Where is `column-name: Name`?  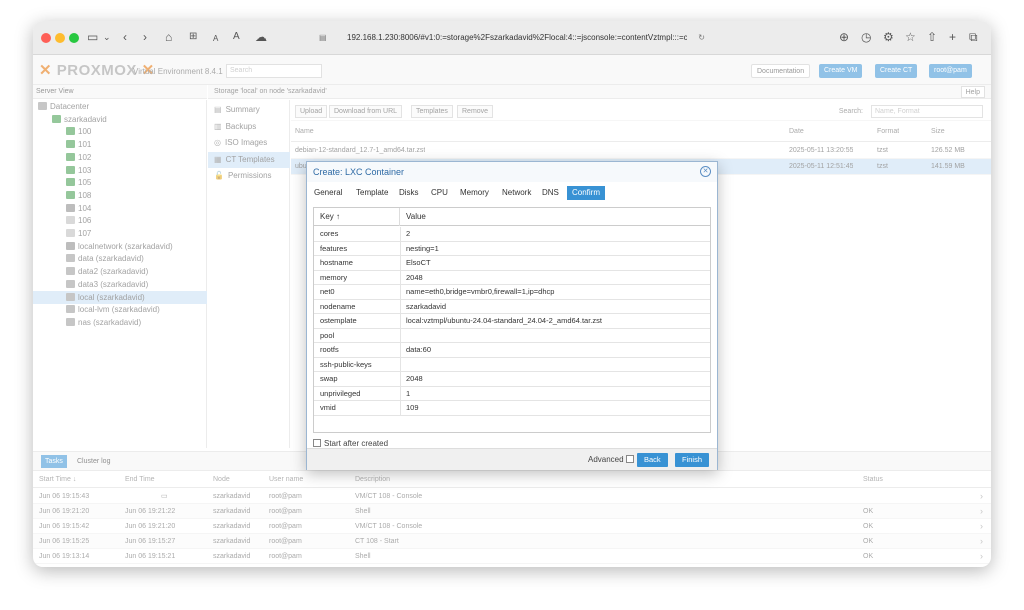
column-name: Name is located at coordinates (304, 132).